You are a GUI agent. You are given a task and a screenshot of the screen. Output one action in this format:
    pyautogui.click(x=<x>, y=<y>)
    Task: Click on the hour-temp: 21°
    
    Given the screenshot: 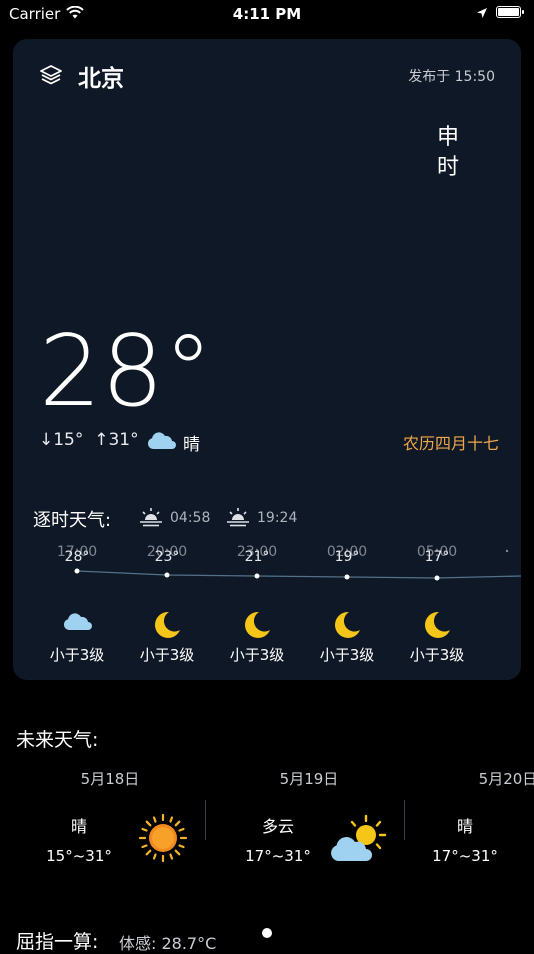 What is the action you would take?
    pyautogui.click(x=257, y=557)
    